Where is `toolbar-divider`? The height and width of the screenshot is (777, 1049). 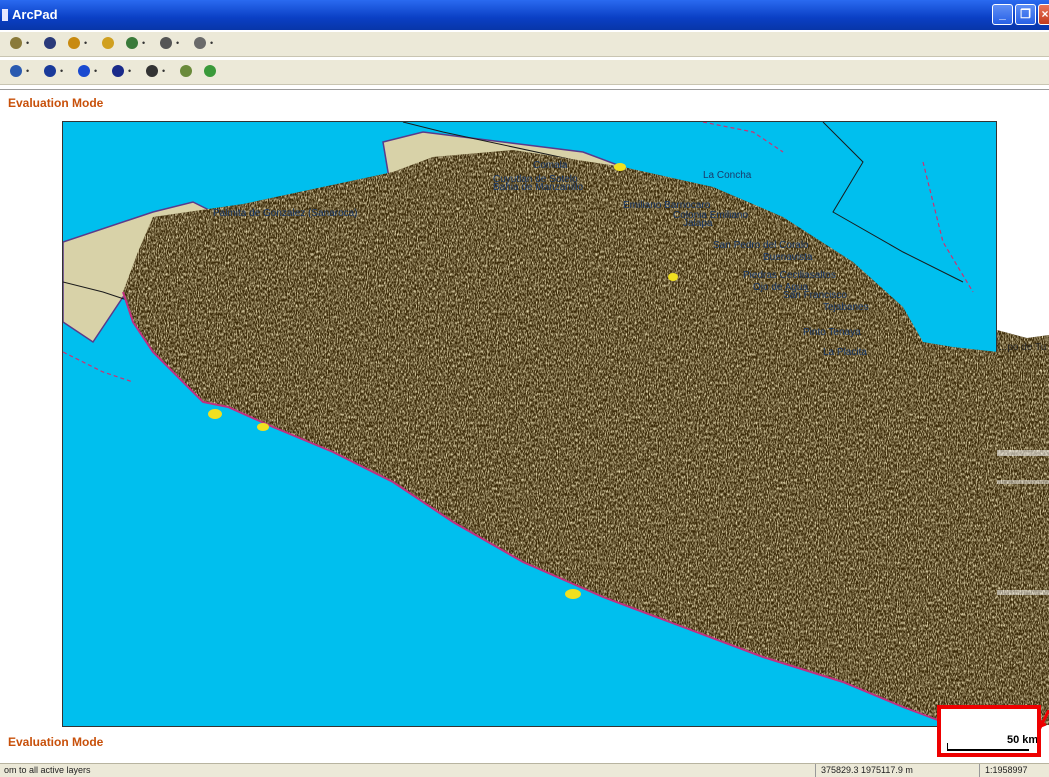 toolbar-divider is located at coordinates (524, 89).